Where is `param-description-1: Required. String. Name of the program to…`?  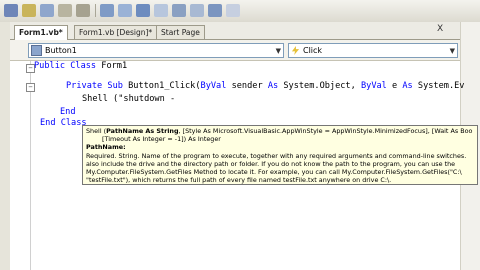 param-description-1: Required. String. Name of the program to… is located at coordinates (276, 155).